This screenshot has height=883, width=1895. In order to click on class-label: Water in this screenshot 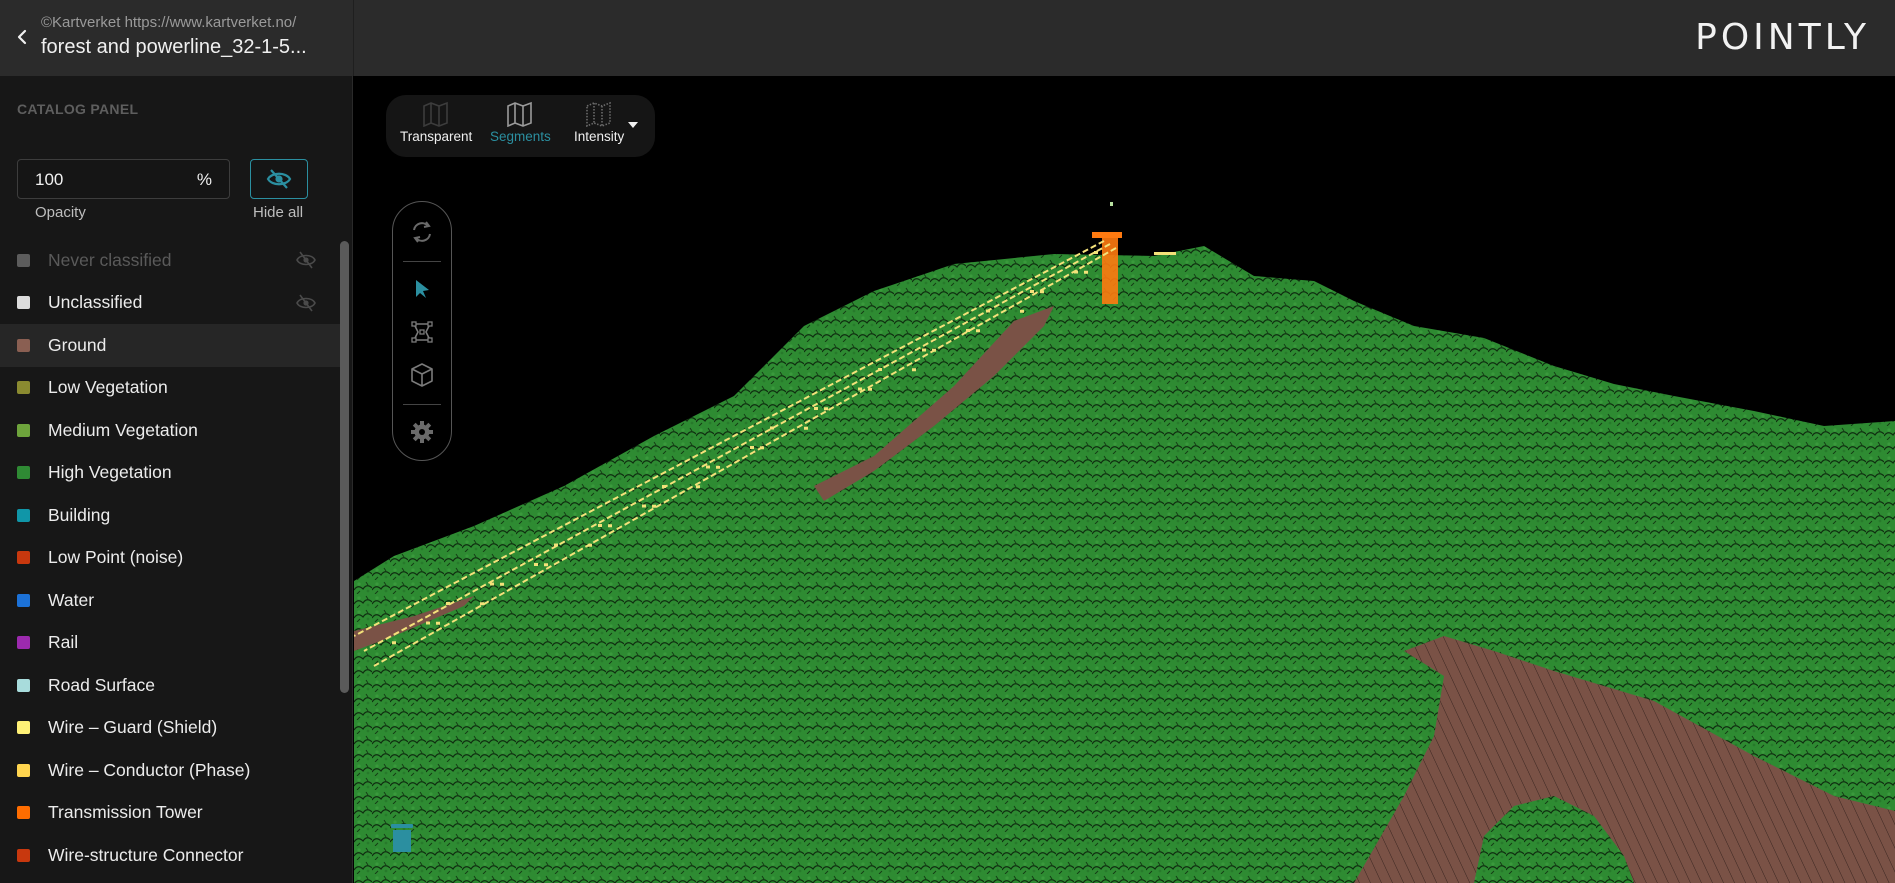, I will do `click(71, 599)`.